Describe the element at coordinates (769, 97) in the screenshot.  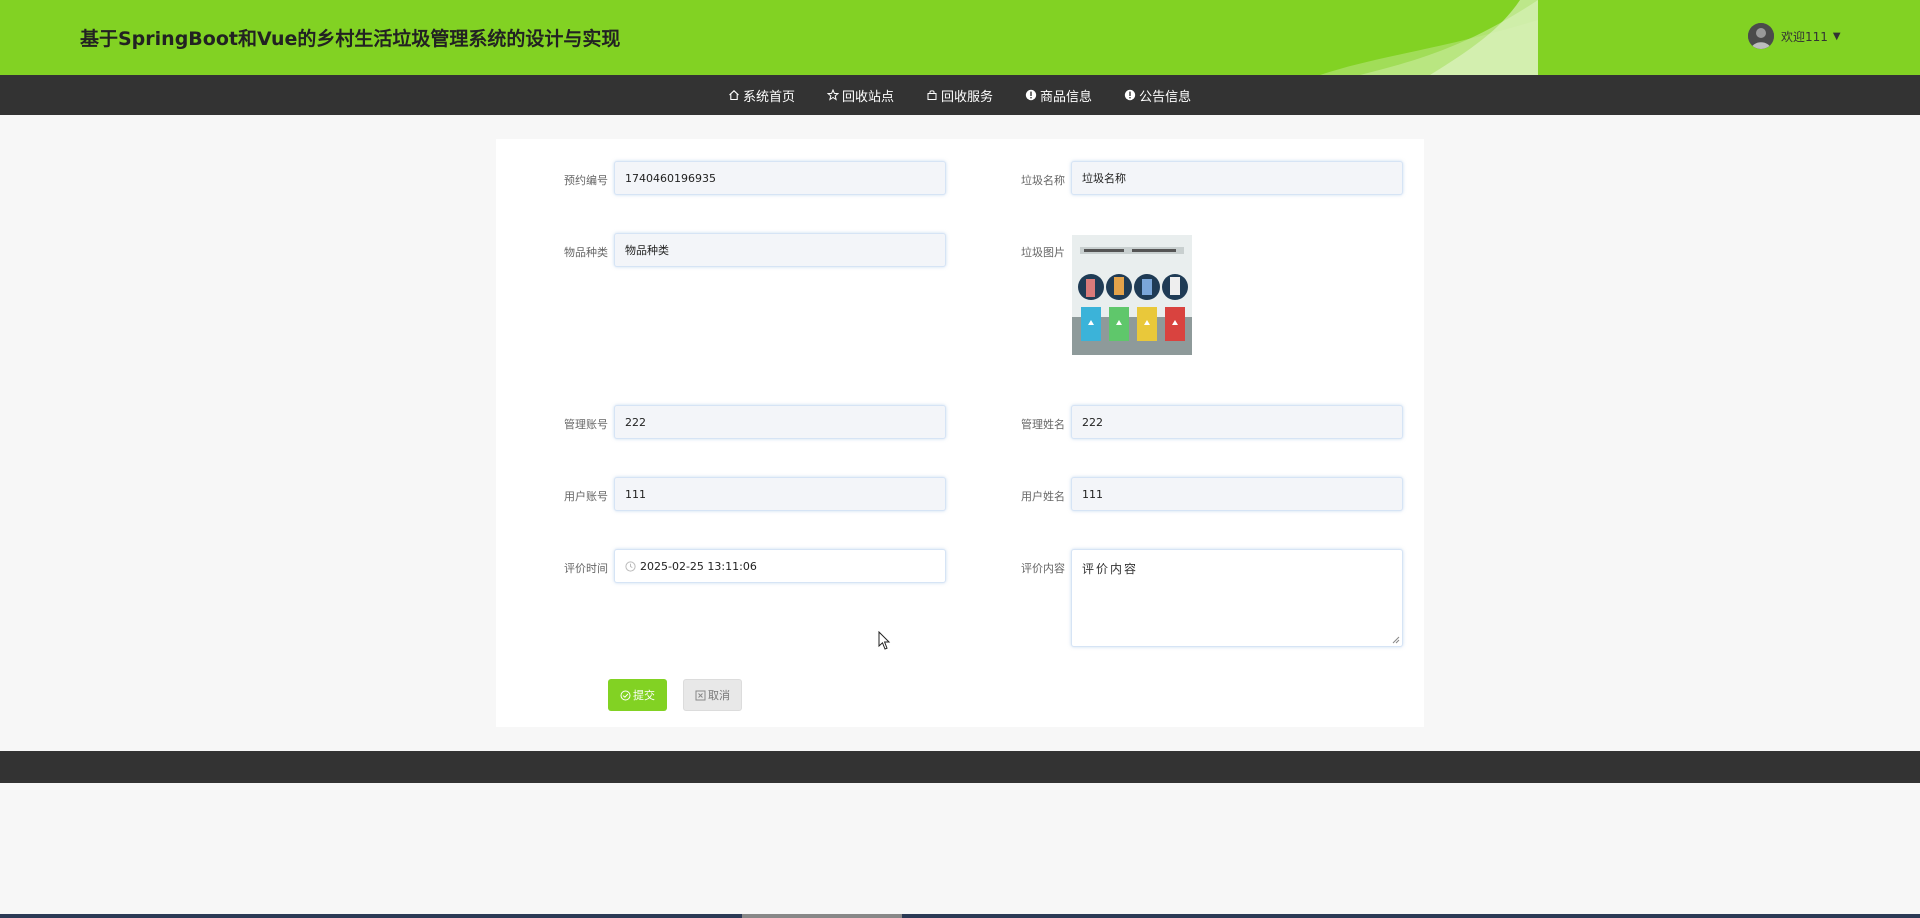
I see `nav-item-label: 系统首页` at that location.